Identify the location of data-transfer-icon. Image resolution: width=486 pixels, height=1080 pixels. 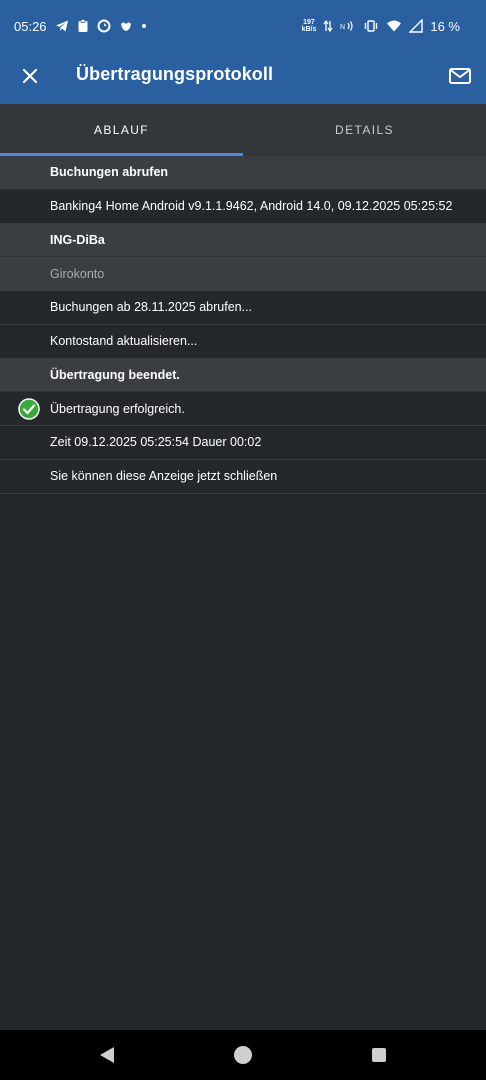
(328, 26).